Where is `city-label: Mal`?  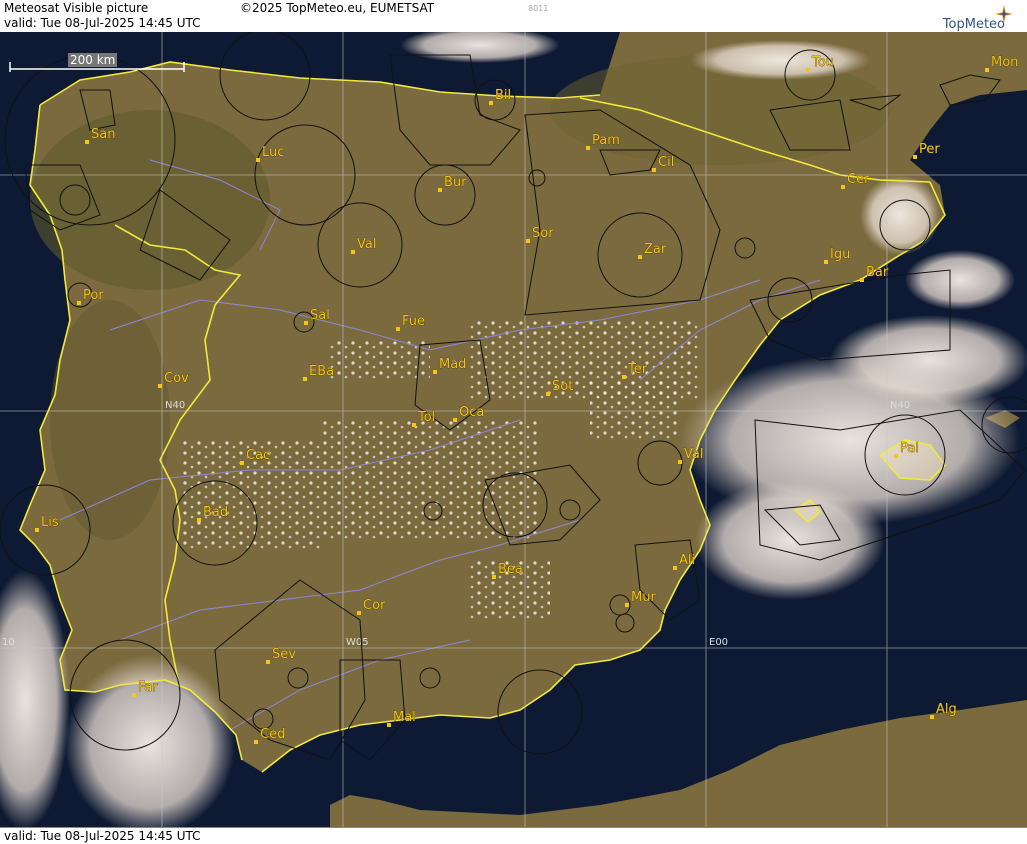
city-label: Mal is located at coordinates (404, 717).